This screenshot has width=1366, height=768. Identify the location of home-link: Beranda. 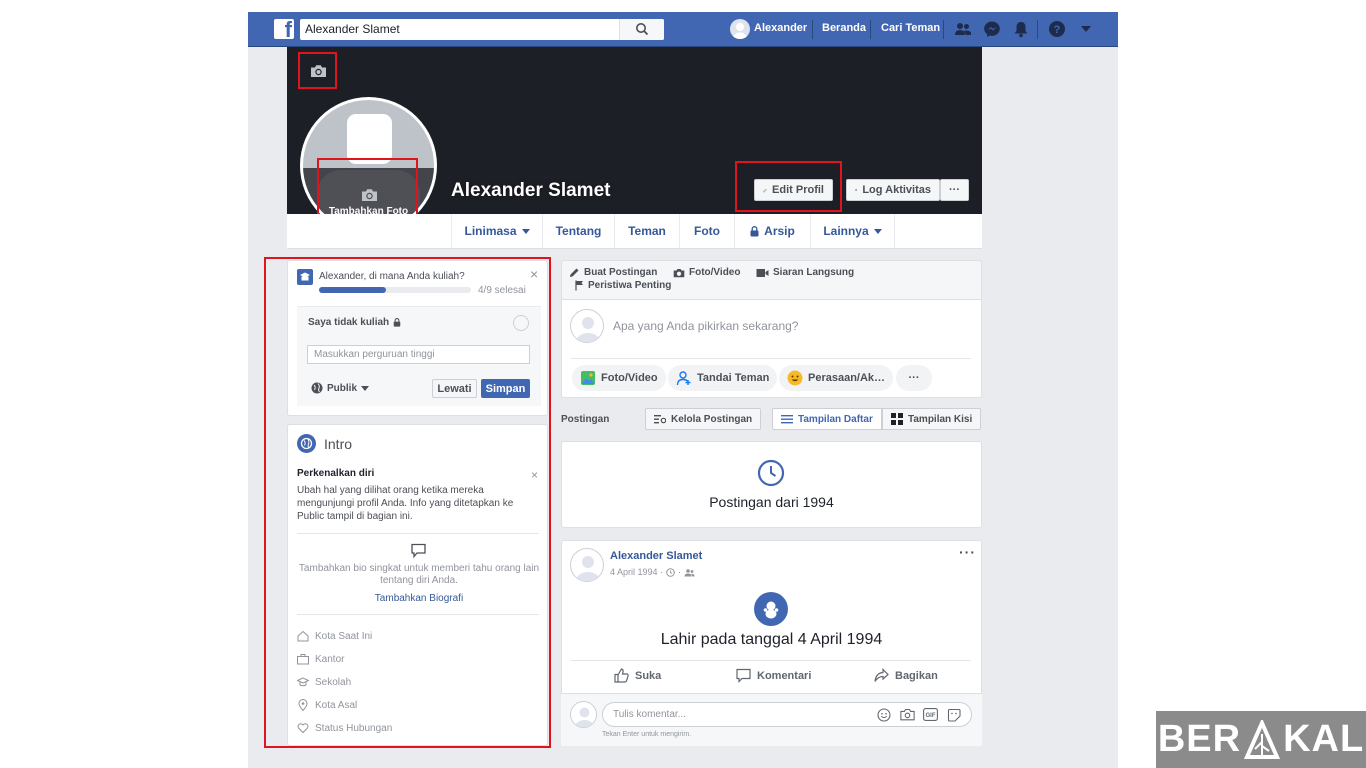
(844, 28).